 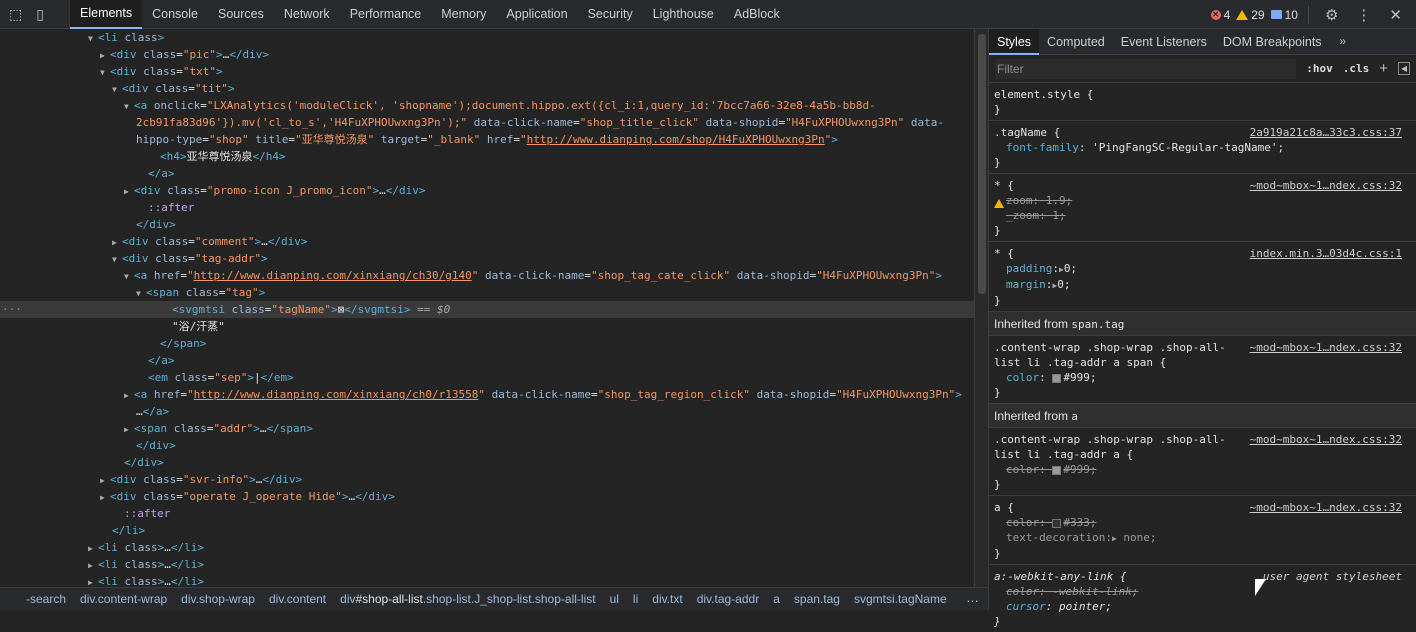 What do you see at coordinates (1074, 416) in the screenshot?
I see `inherited-element: a` at bounding box center [1074, 416].